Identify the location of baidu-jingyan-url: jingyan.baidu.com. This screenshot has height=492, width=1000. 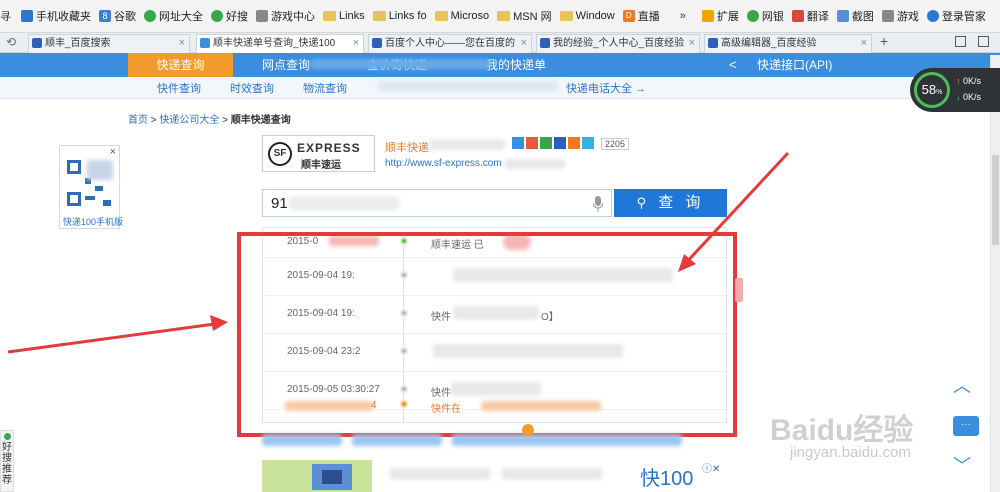
(850, 452).